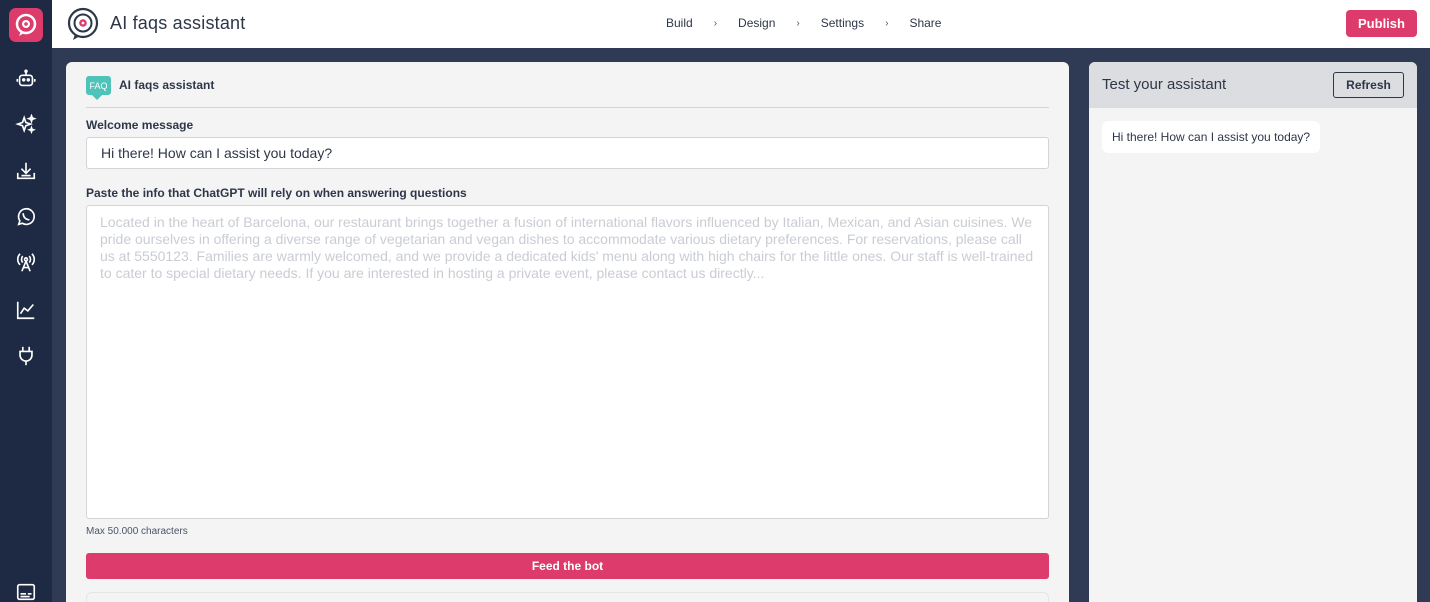  What do you see at coordinates (803, 23) in the screenshot?
I see `step-navigation: Build › Design › Settings › Share` at bounding box center [803, 23].